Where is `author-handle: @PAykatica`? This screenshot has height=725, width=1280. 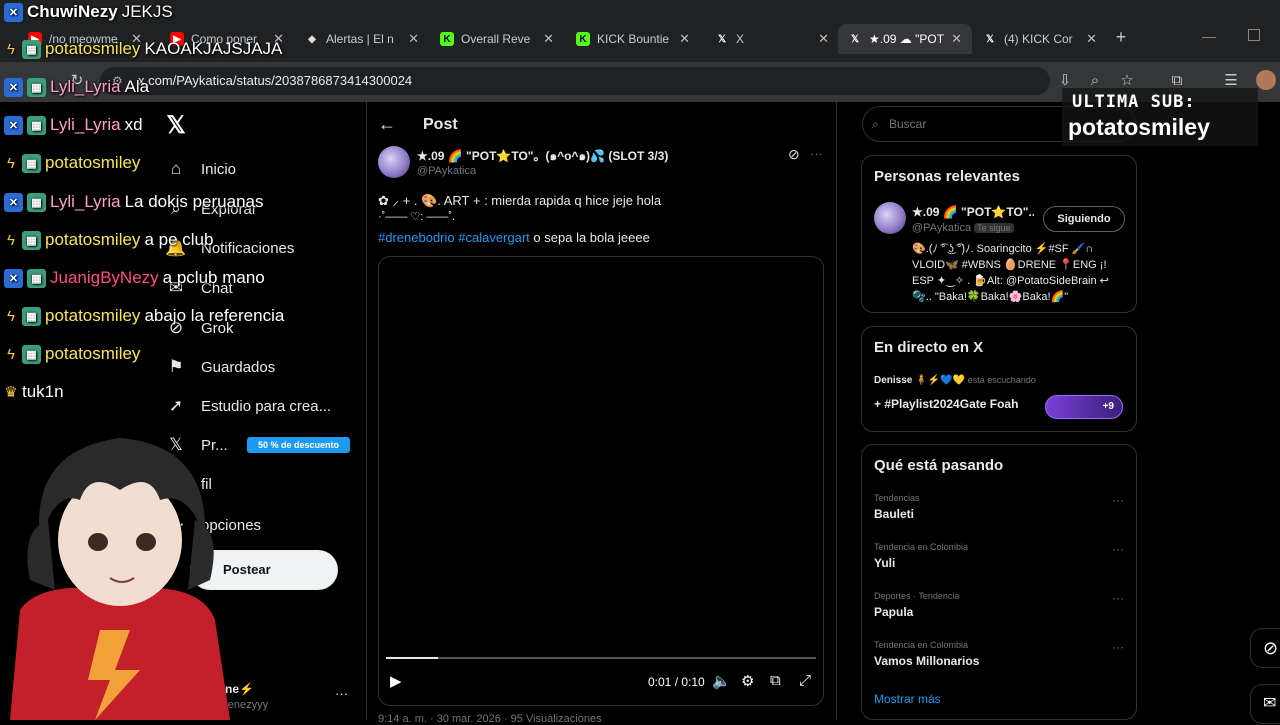
author-handle: @PAykatica is located at coordinates (446, 171).